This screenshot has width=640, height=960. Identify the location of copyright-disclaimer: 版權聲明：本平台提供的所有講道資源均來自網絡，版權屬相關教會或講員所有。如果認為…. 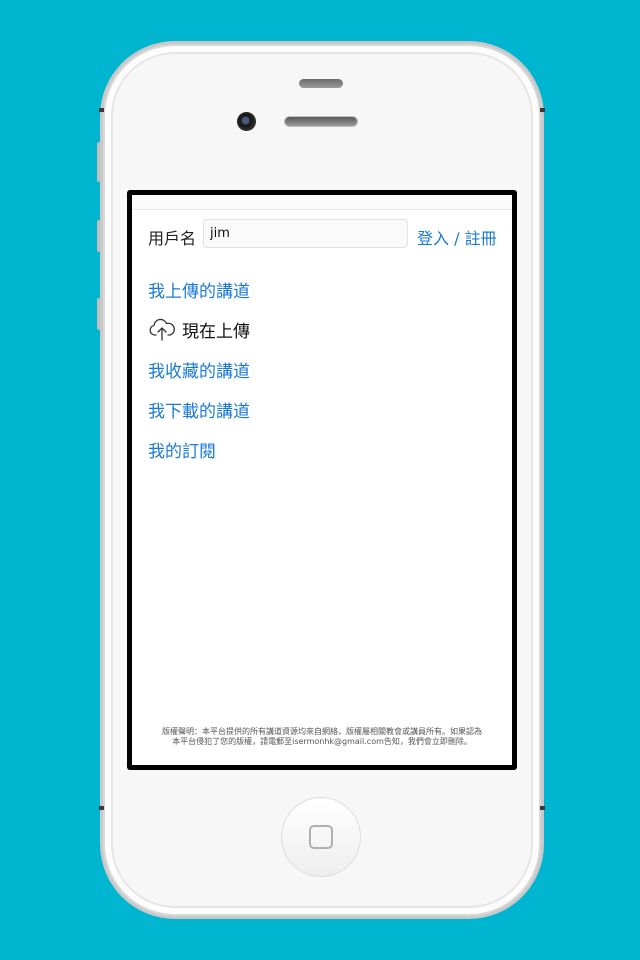
(322, 737).